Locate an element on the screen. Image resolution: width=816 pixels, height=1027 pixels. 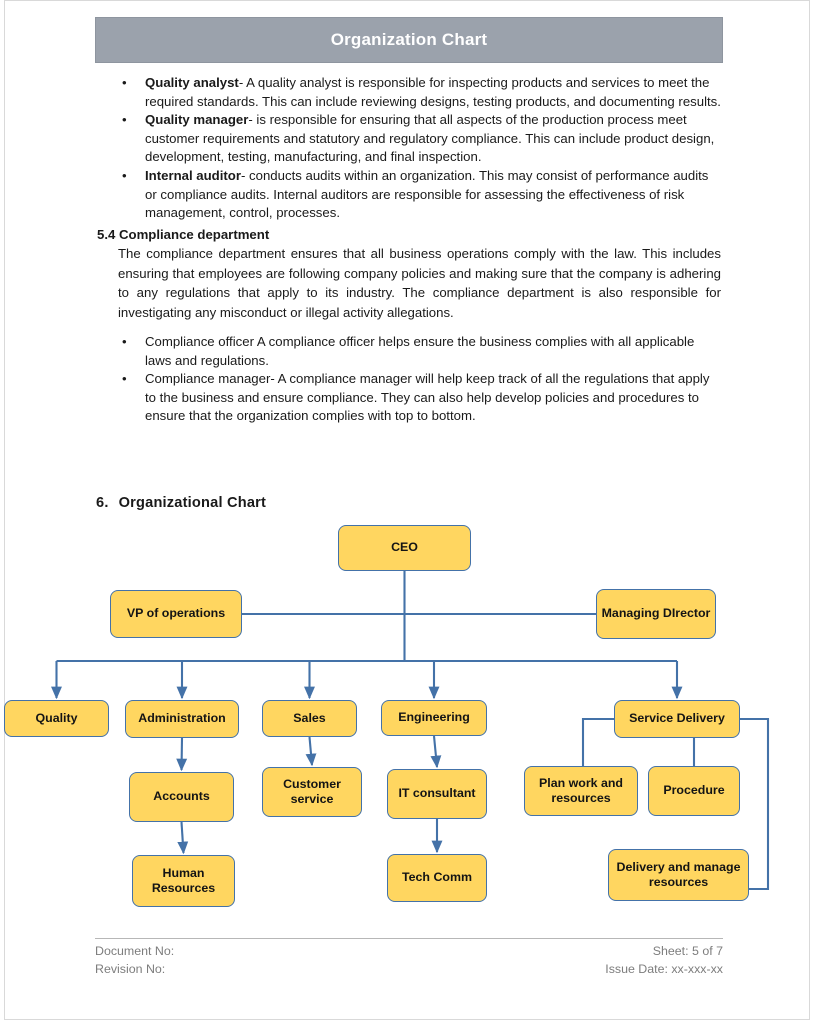
footer-divider is located at coordinates (409, 938).